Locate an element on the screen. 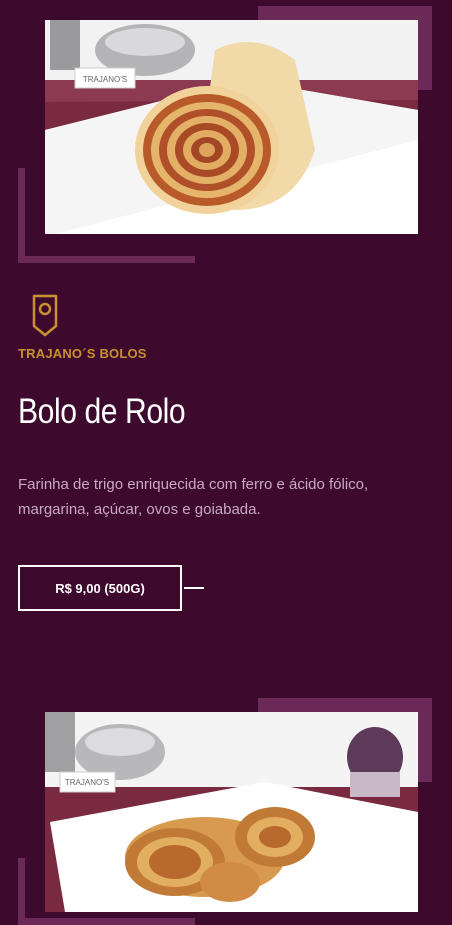 This screenshot has width=452, height=925. brand-name: TRAJANO´S BOLOS is located at coordinates (82, 353).